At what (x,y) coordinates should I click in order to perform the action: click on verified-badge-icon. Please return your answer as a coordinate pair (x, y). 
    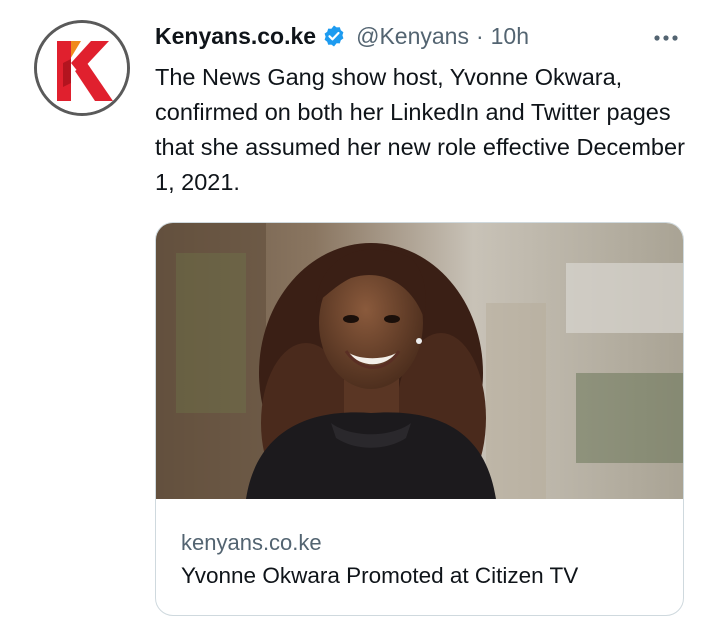
    Looking at the image, I should click on (334, 36).